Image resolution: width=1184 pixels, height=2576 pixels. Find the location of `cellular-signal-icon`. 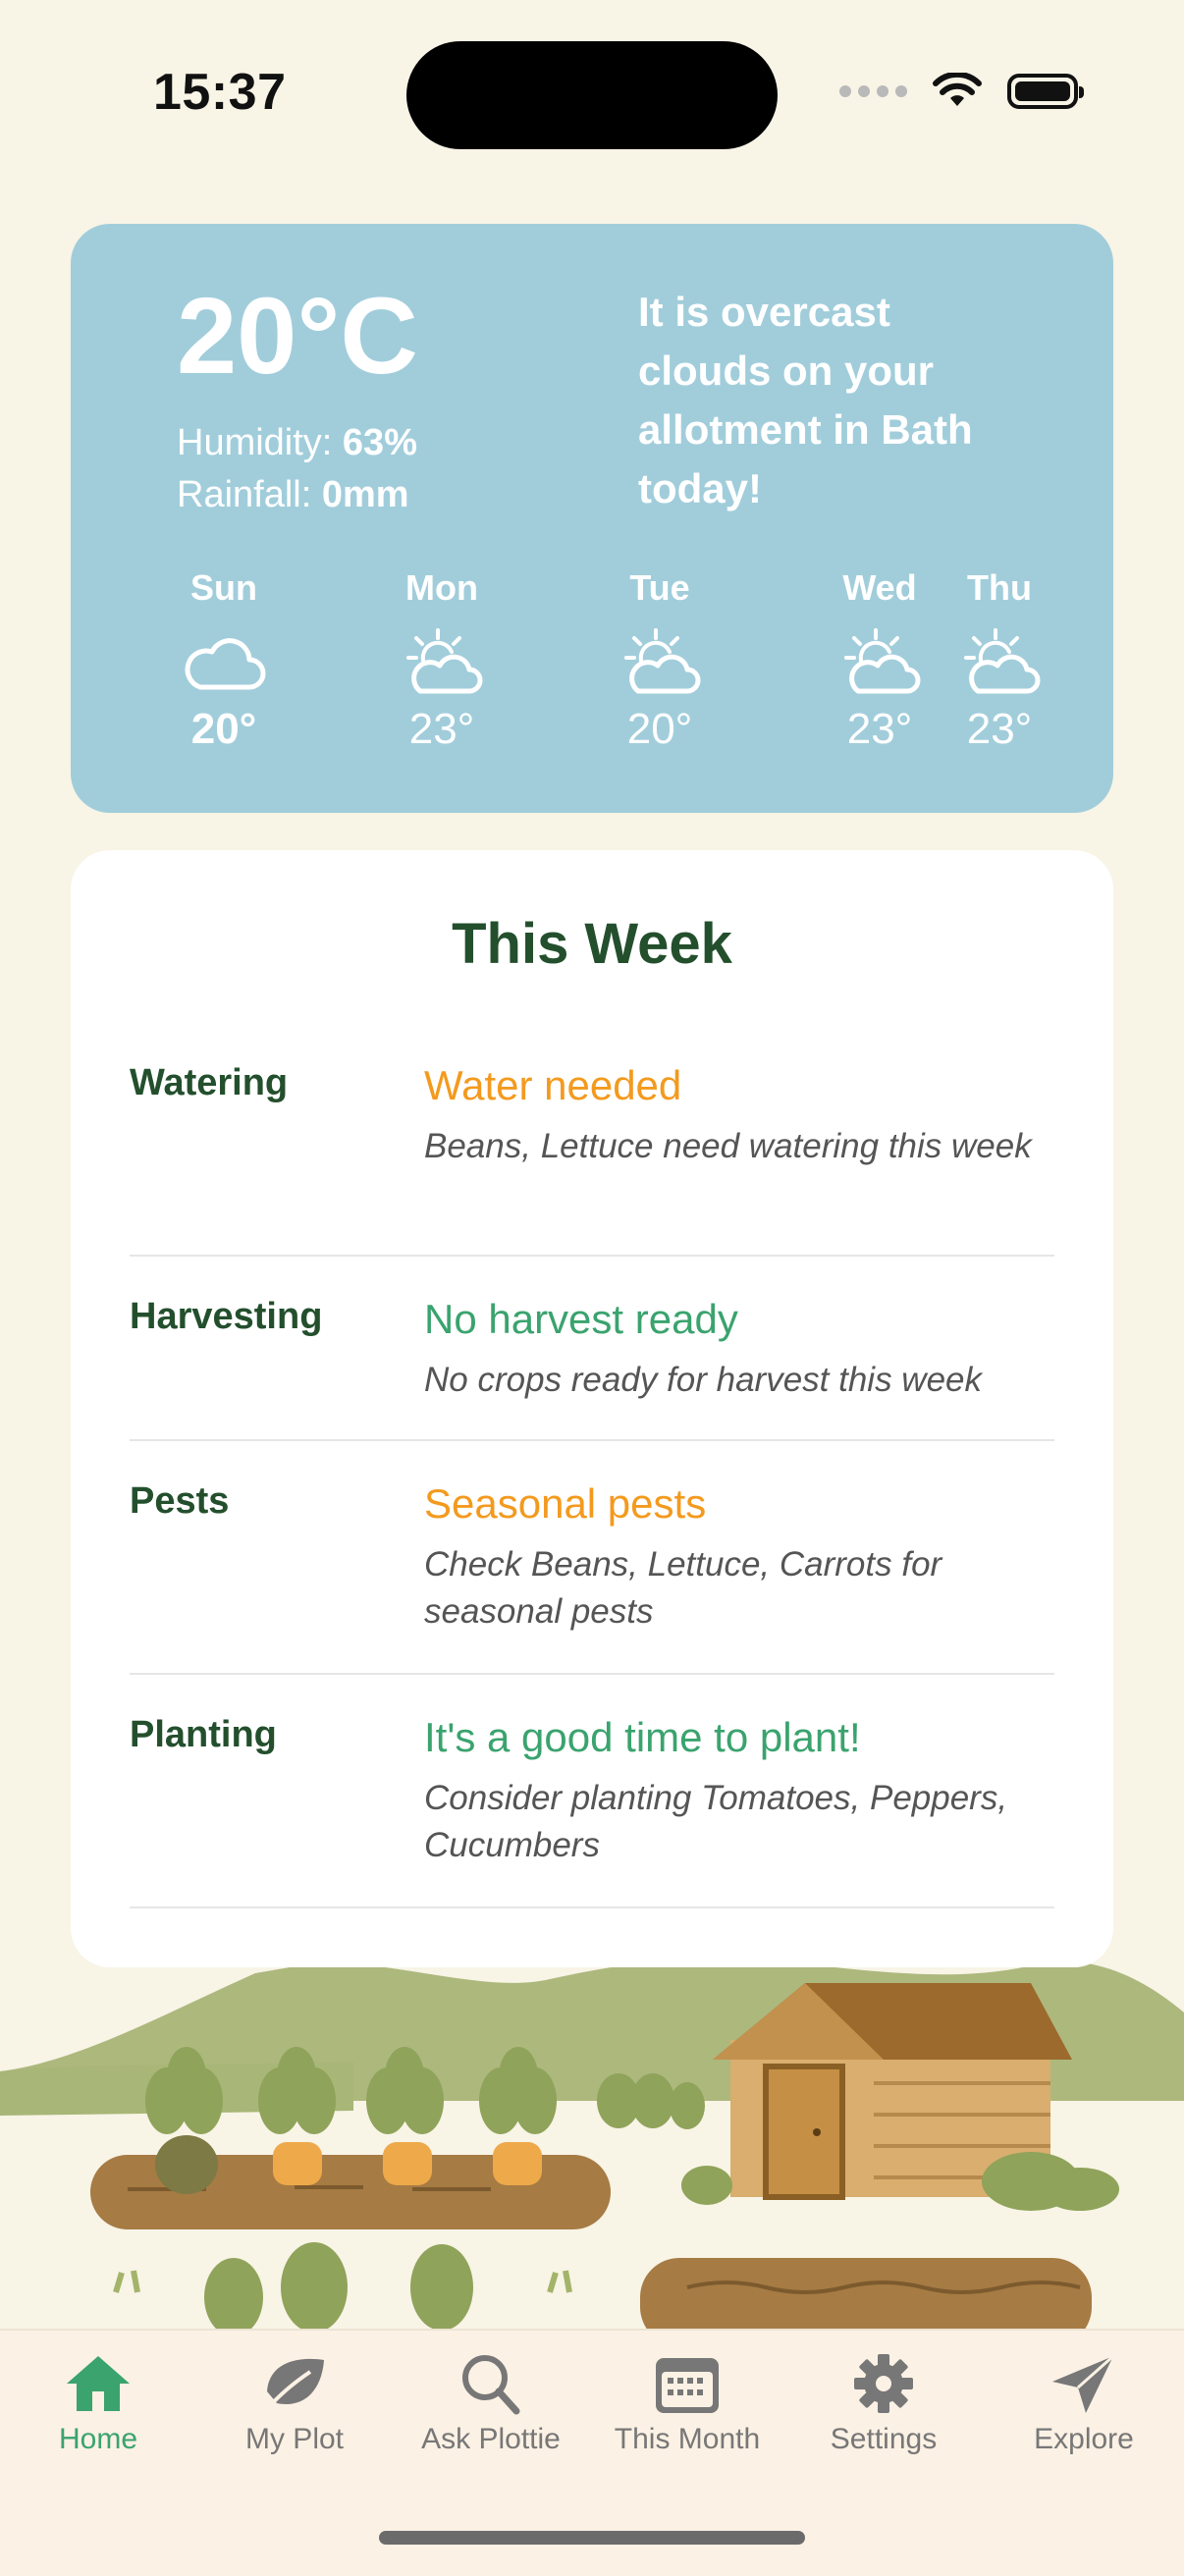

cellular-signal-icon is located at coordinates (873, 91).